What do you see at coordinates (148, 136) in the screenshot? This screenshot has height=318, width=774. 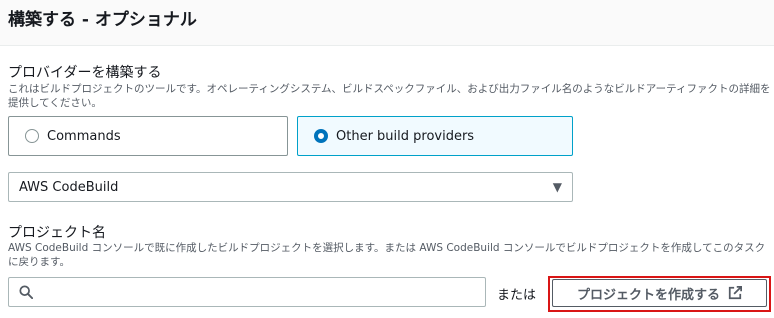 I see `option-commands: Commands` at bounding box center [148, 136].